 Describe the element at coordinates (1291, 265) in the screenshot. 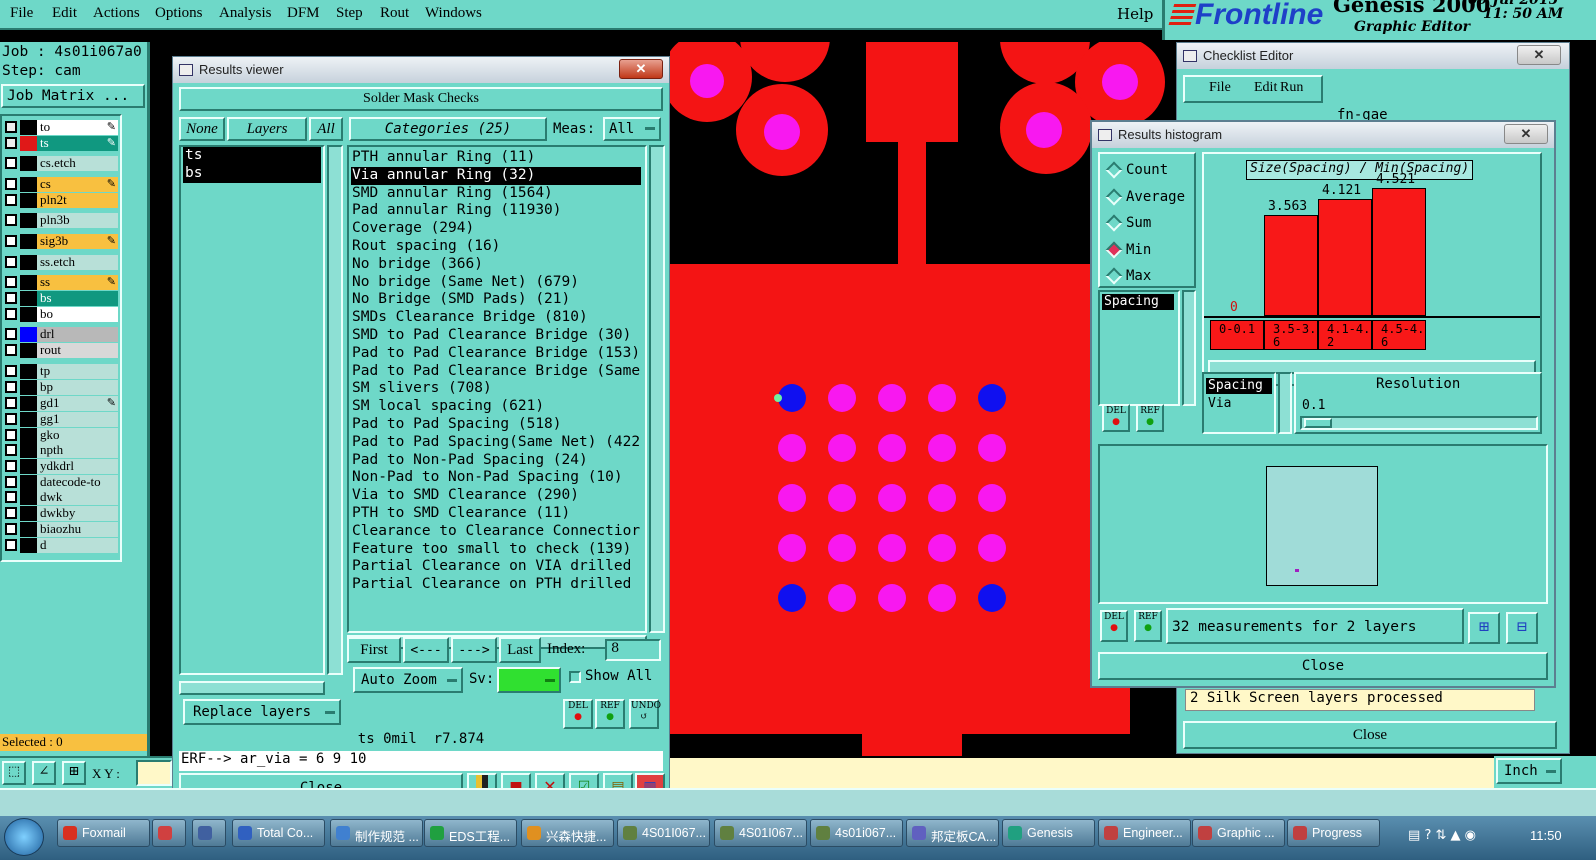

I see `hist-bar` at that location.